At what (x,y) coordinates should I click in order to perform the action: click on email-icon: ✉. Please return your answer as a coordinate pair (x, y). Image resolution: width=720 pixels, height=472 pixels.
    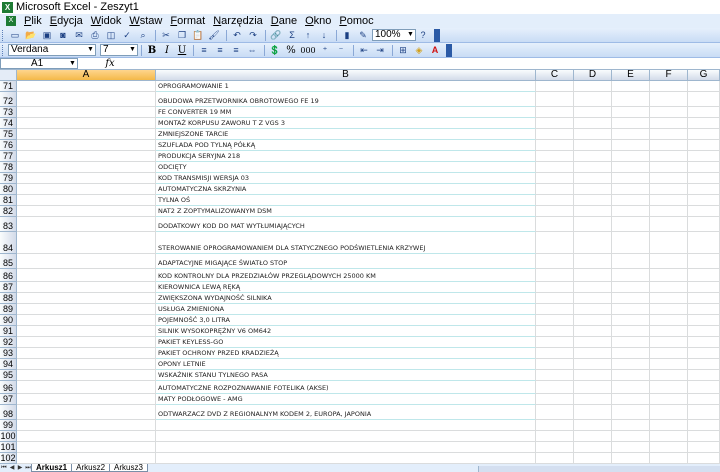
    Looking at the image, I should click on (79, 35).